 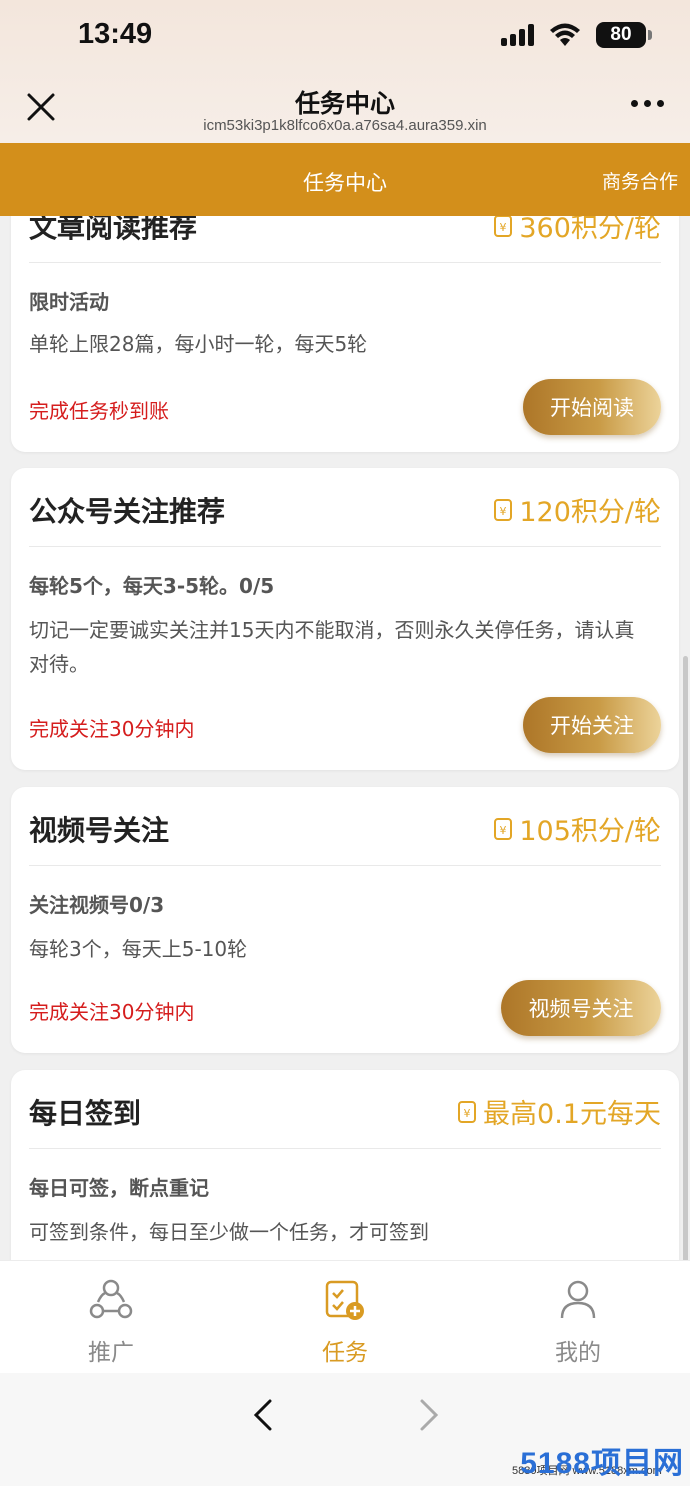 What do you see at coordinates (69, 302) in the screenshot?
I see `task-subtitle: 限时活动` at bounding box center [69, 302].